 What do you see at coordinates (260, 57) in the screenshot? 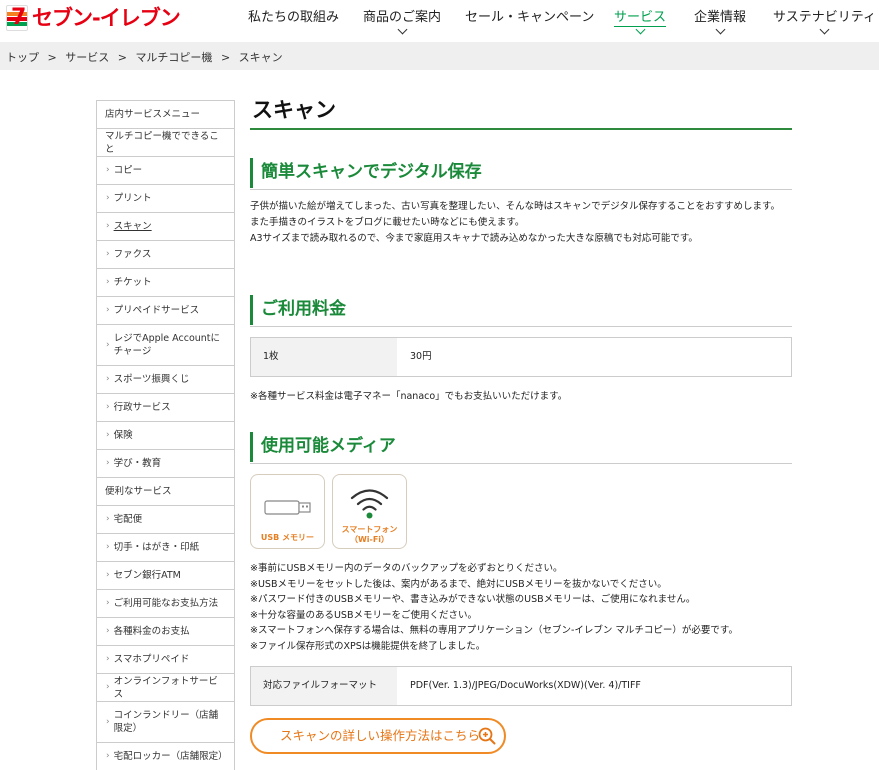
I see `breadcrumb-current: スキャン` at bounding box center [260, 57].